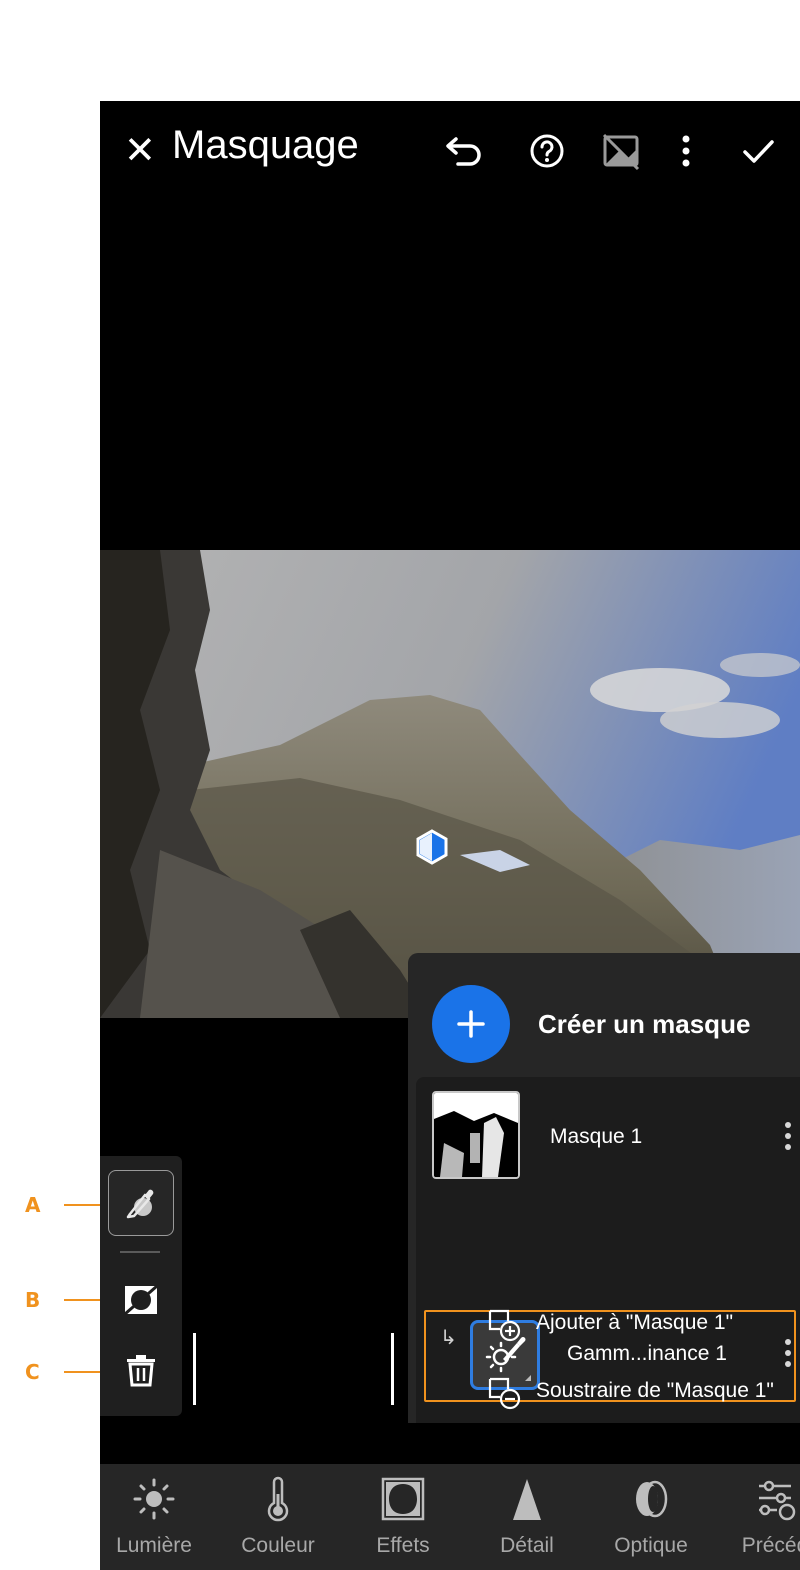 Image resolution: width=800 pixels, height=1570 pixels. What do you see at coordinates (278, 1545) in the screenshot?
I see `tool-label: Couleur` at bounding box center [278, 1545].